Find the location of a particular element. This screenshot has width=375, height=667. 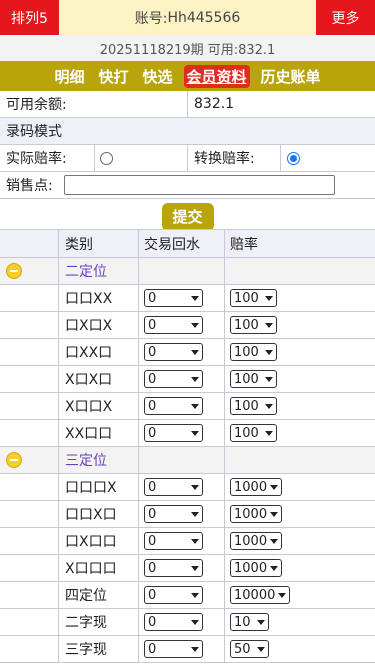

group-rebate-cell is located at coordinates (181, 460).